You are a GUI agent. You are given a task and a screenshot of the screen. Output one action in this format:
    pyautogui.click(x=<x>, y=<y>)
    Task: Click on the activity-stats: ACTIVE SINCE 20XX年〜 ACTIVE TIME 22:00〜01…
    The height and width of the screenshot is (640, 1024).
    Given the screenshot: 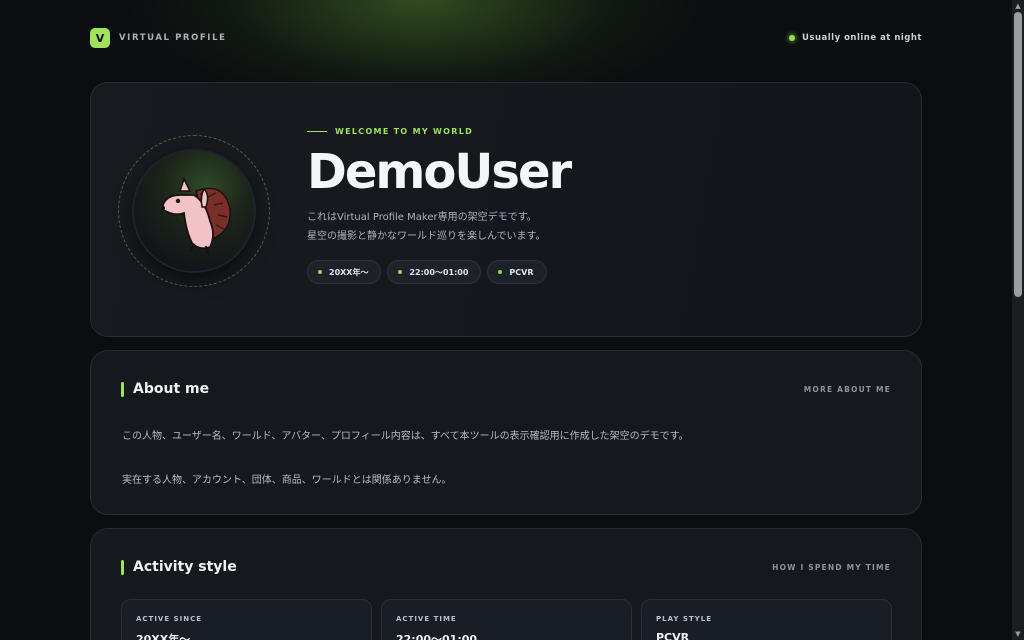 What is the action you would take?
    pyautogui.click(x=506, y=619)
    